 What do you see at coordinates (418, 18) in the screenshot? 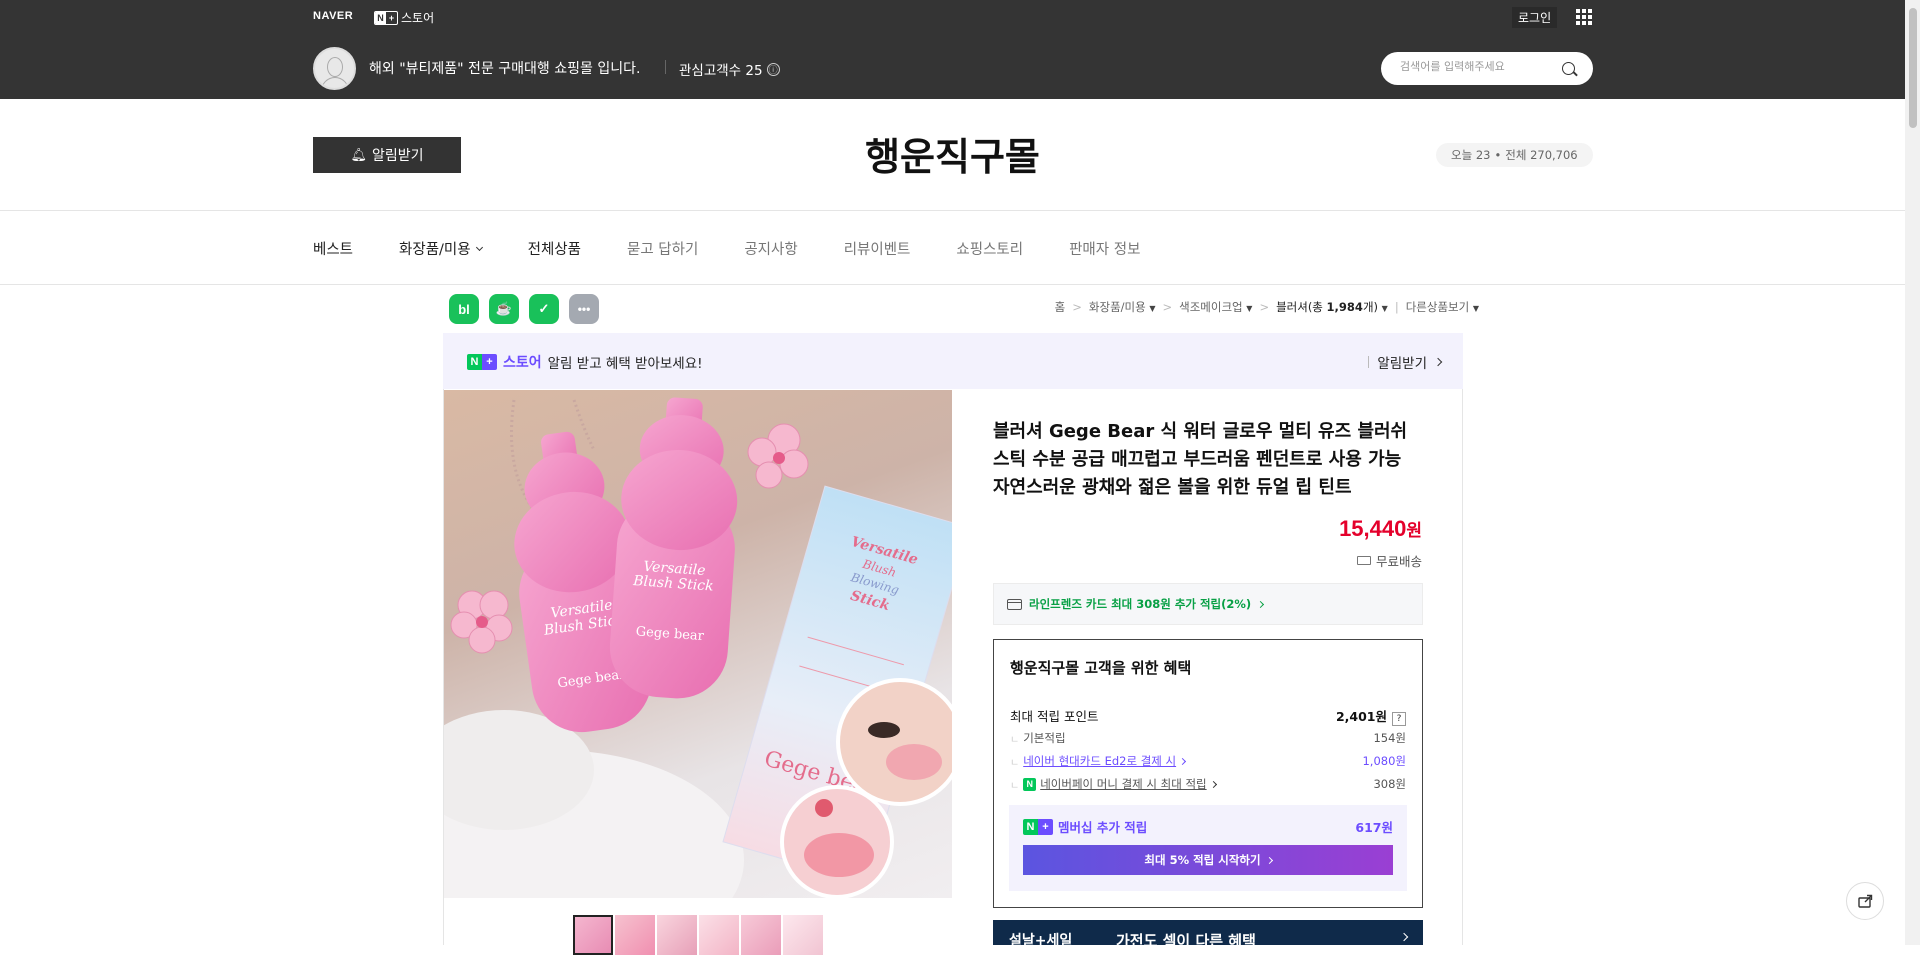
I see `store-label: 스토어` at bounding box center [418, 18].